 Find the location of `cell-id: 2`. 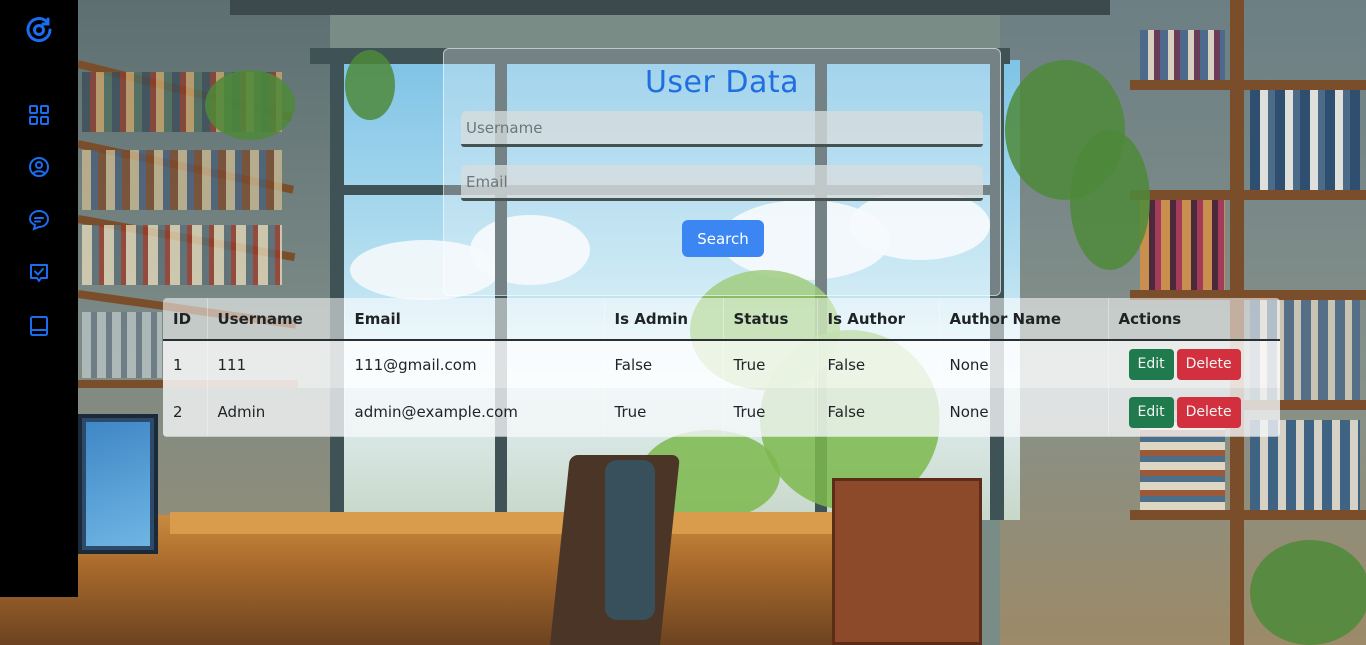

cell-id: 2 is located at coordinates (178, 412).